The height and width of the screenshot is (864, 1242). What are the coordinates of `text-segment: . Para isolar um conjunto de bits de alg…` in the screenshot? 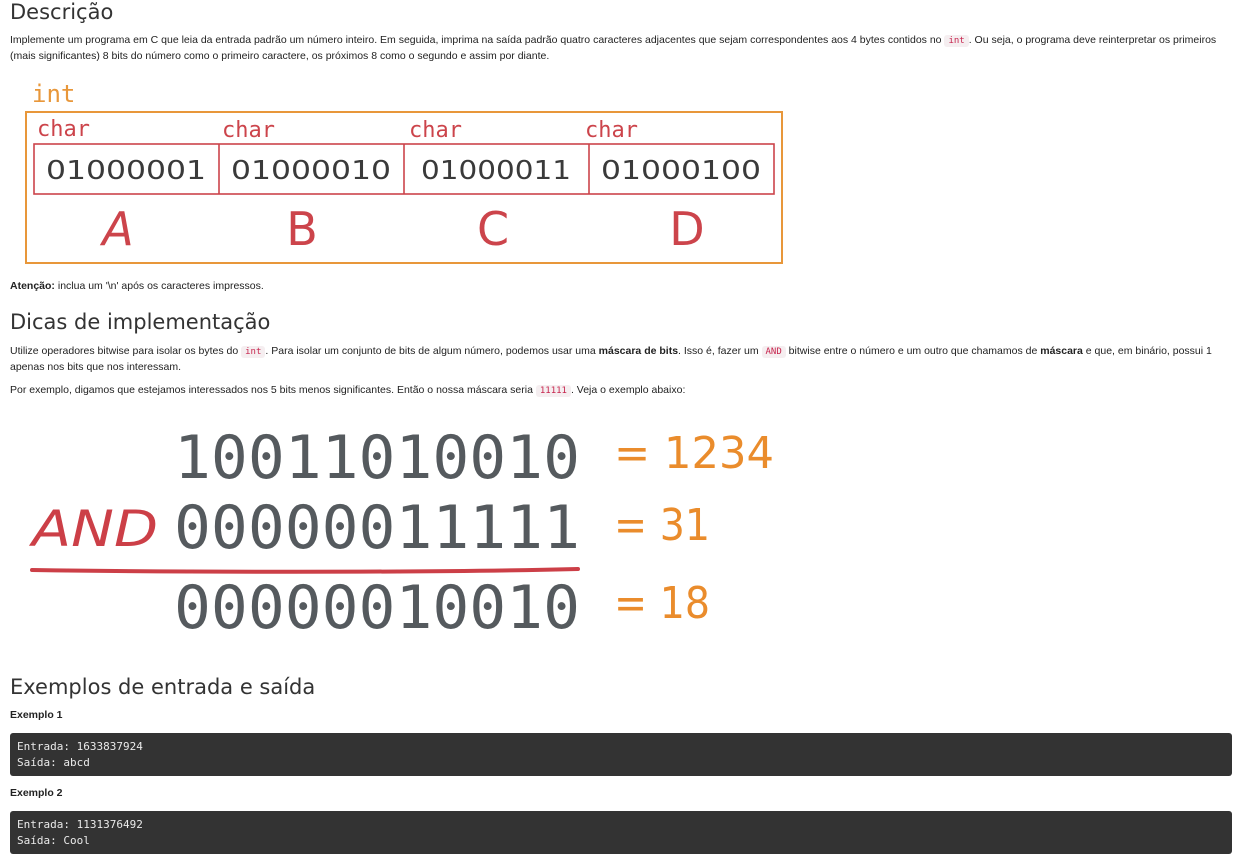 It's located at (432, 351).